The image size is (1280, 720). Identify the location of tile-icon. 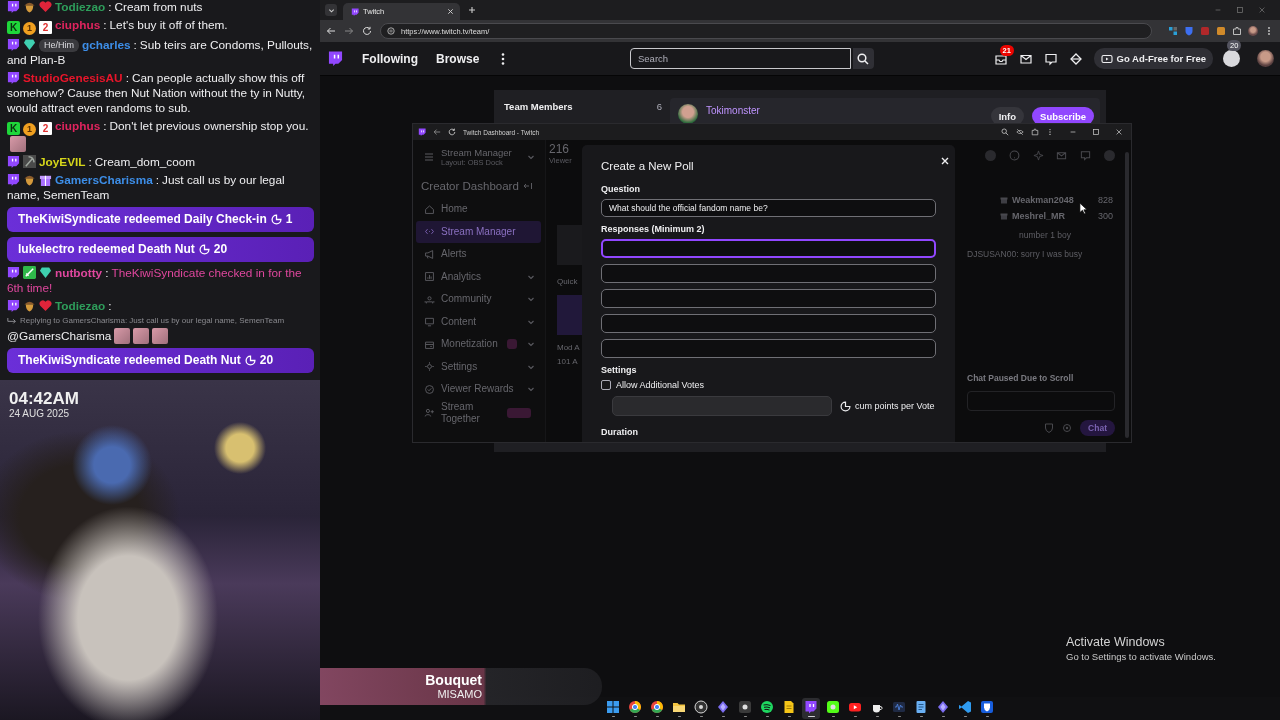
(745, 706).